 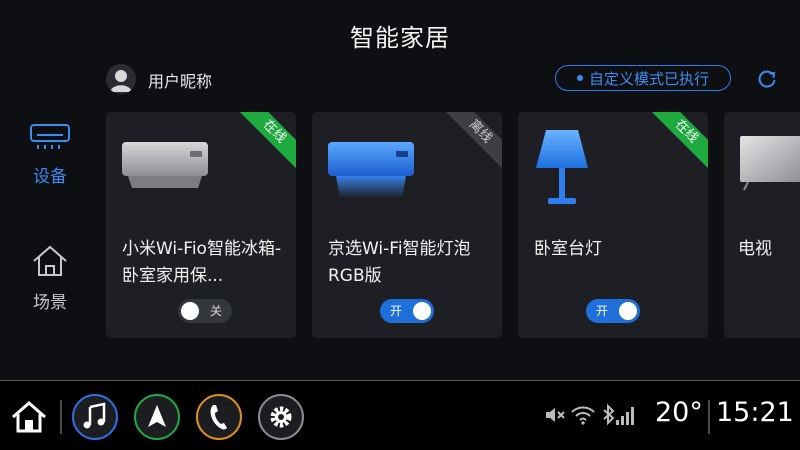 What do you see at coordinates (762, 225) in the screenshot?
I see `device-card: 电视` at bounding box center [762, 225].